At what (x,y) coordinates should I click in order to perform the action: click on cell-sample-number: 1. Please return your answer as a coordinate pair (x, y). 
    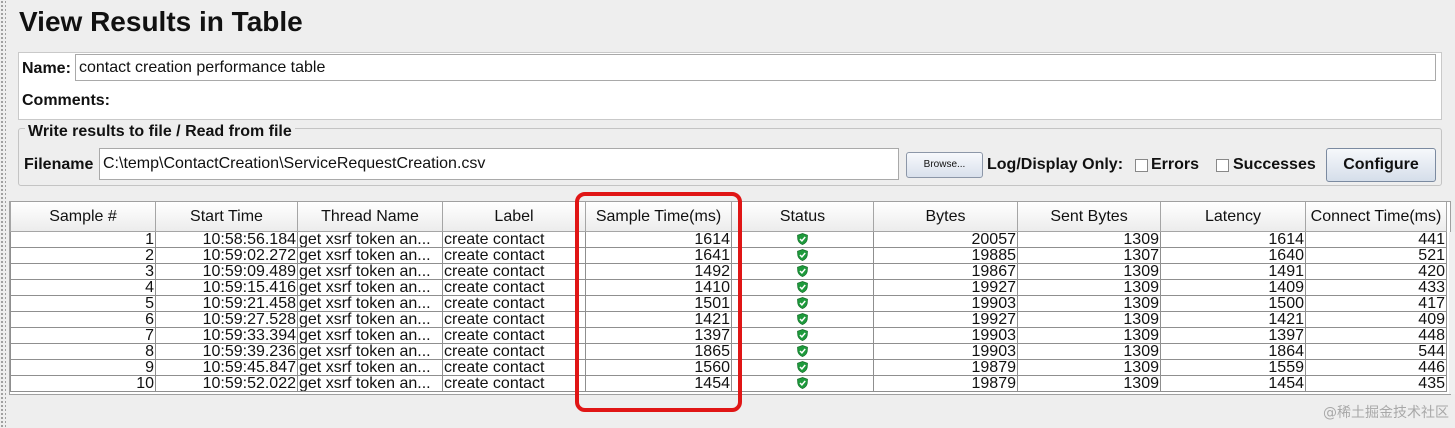
    Looking at the image, I should click on (83, 239).